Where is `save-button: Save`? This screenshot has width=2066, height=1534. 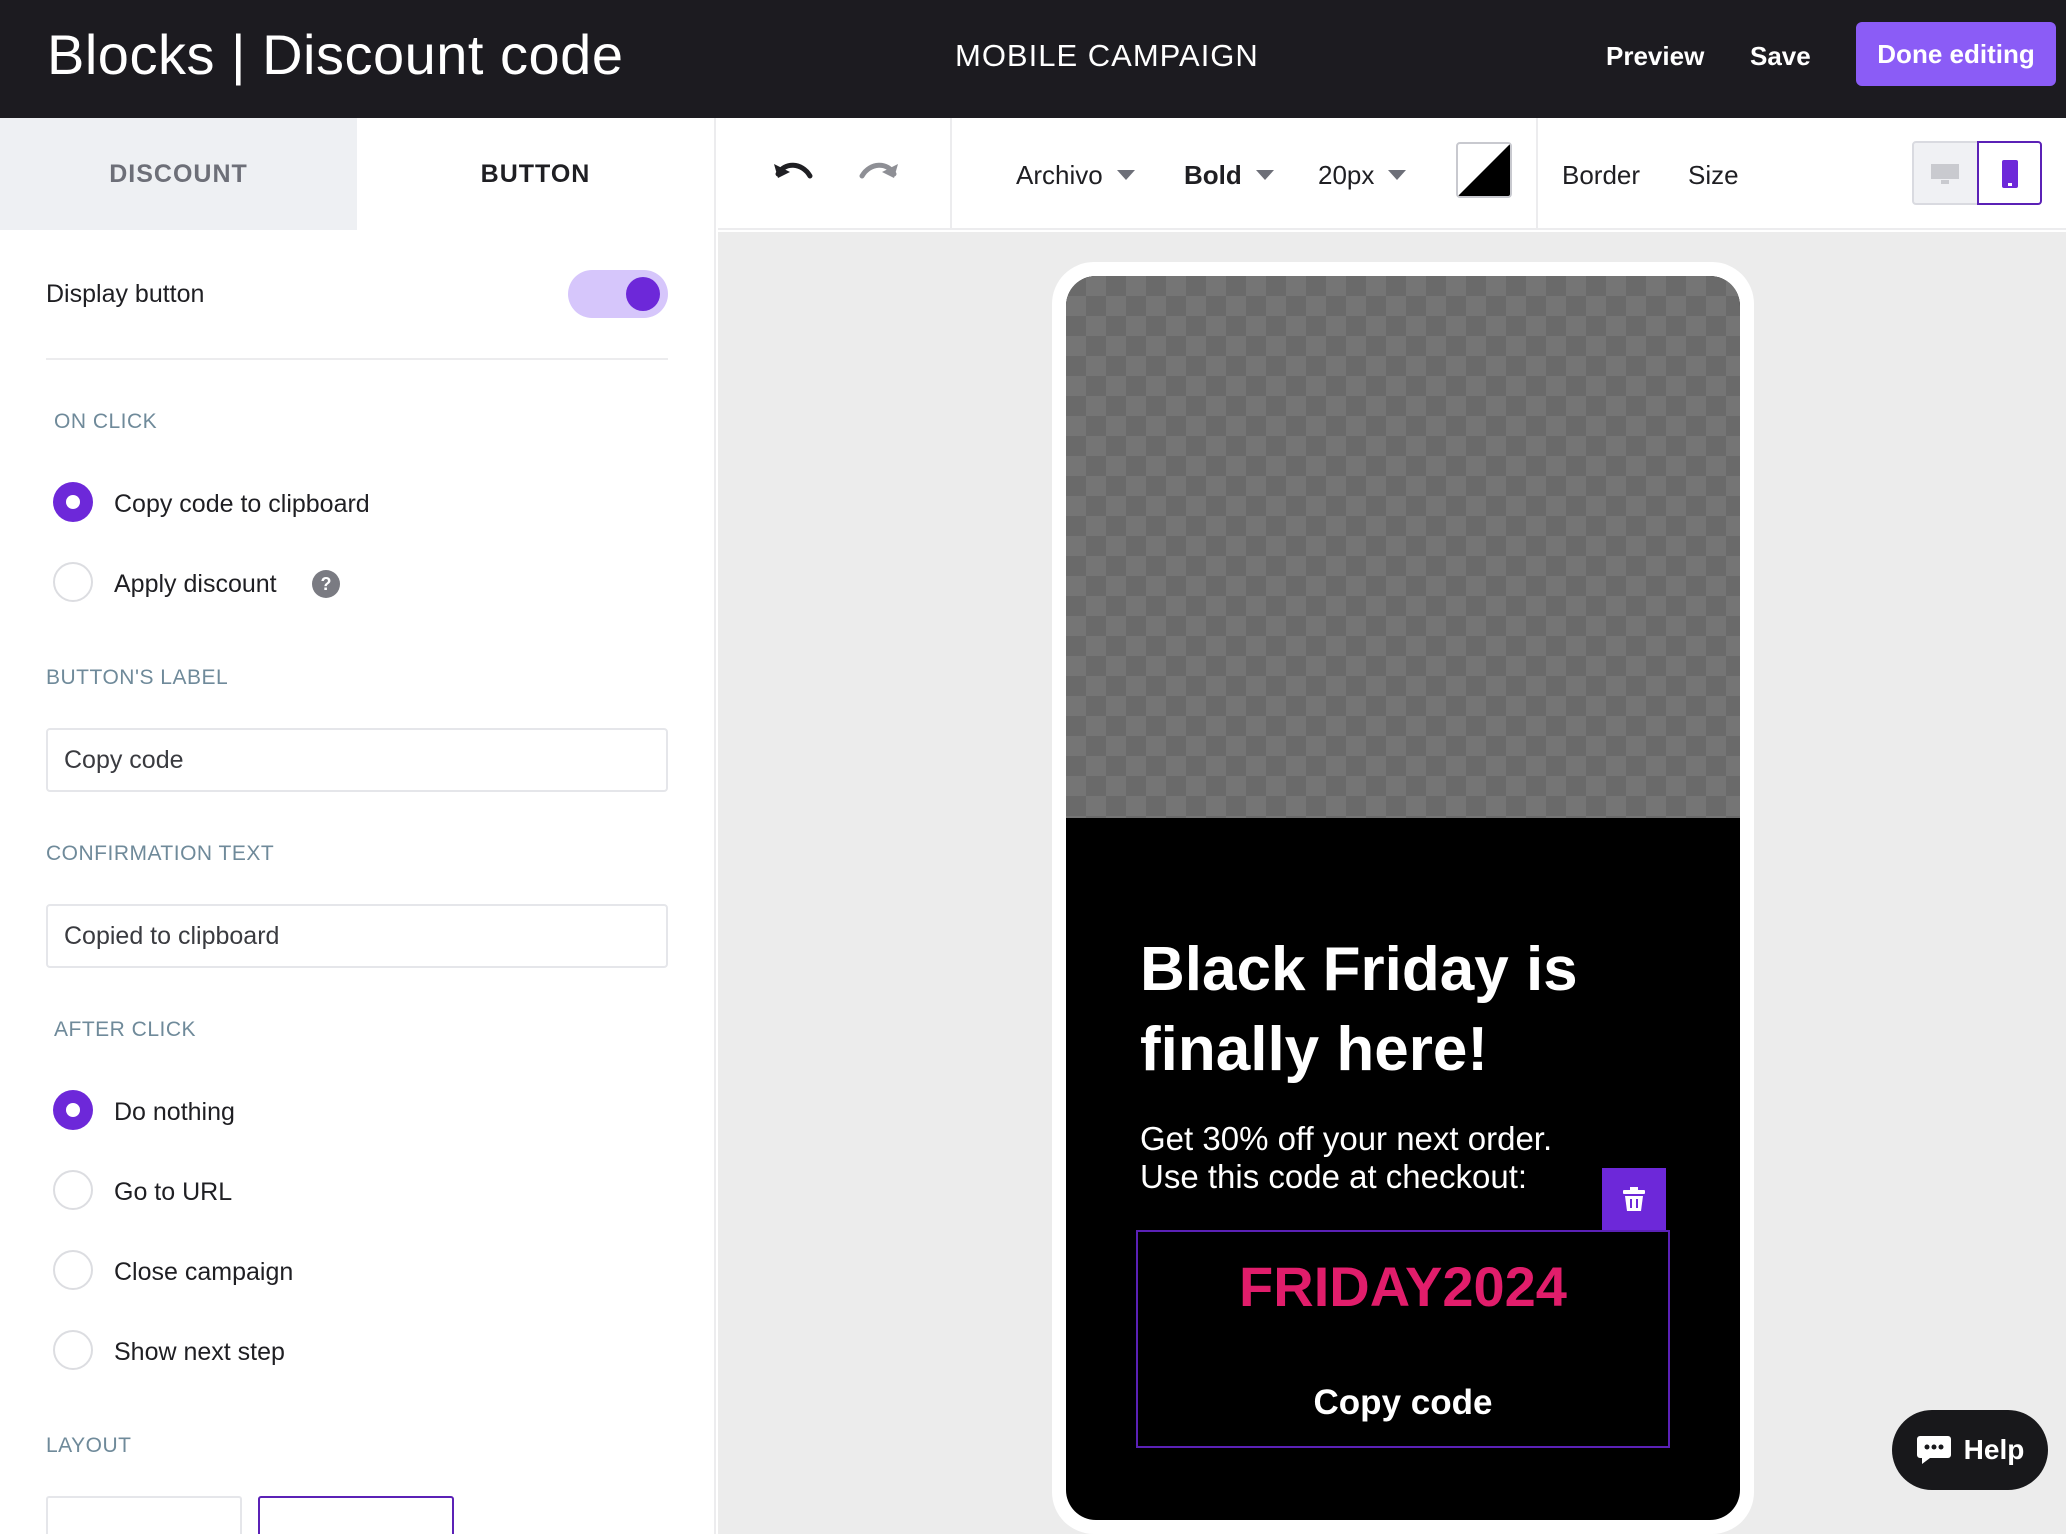 save-button: Save is located at coordinates (1780, 56).